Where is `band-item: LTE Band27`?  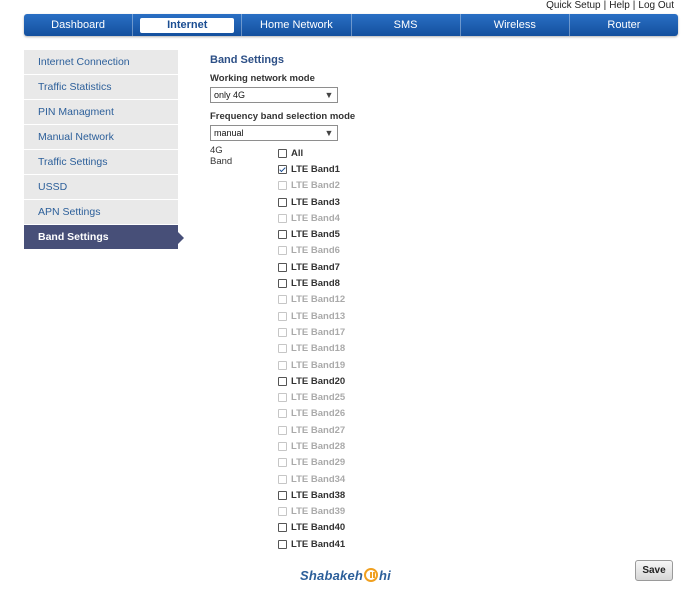 band-item: LTE Band27 is located at coordinates (338, 430).